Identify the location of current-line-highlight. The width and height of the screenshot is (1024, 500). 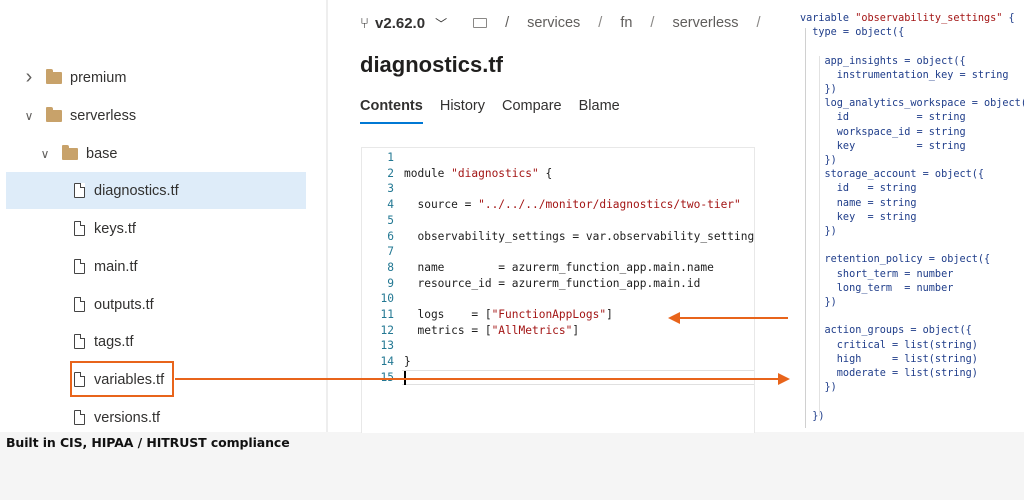
(578, 377).